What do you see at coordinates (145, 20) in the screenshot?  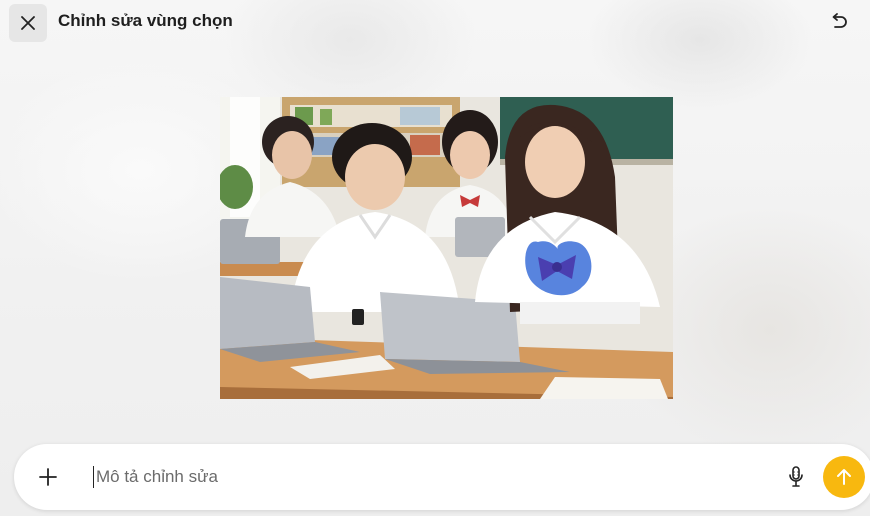 I see `page-title: Chỉnh sửa vùng chọn` at bounding box center [145, 20].